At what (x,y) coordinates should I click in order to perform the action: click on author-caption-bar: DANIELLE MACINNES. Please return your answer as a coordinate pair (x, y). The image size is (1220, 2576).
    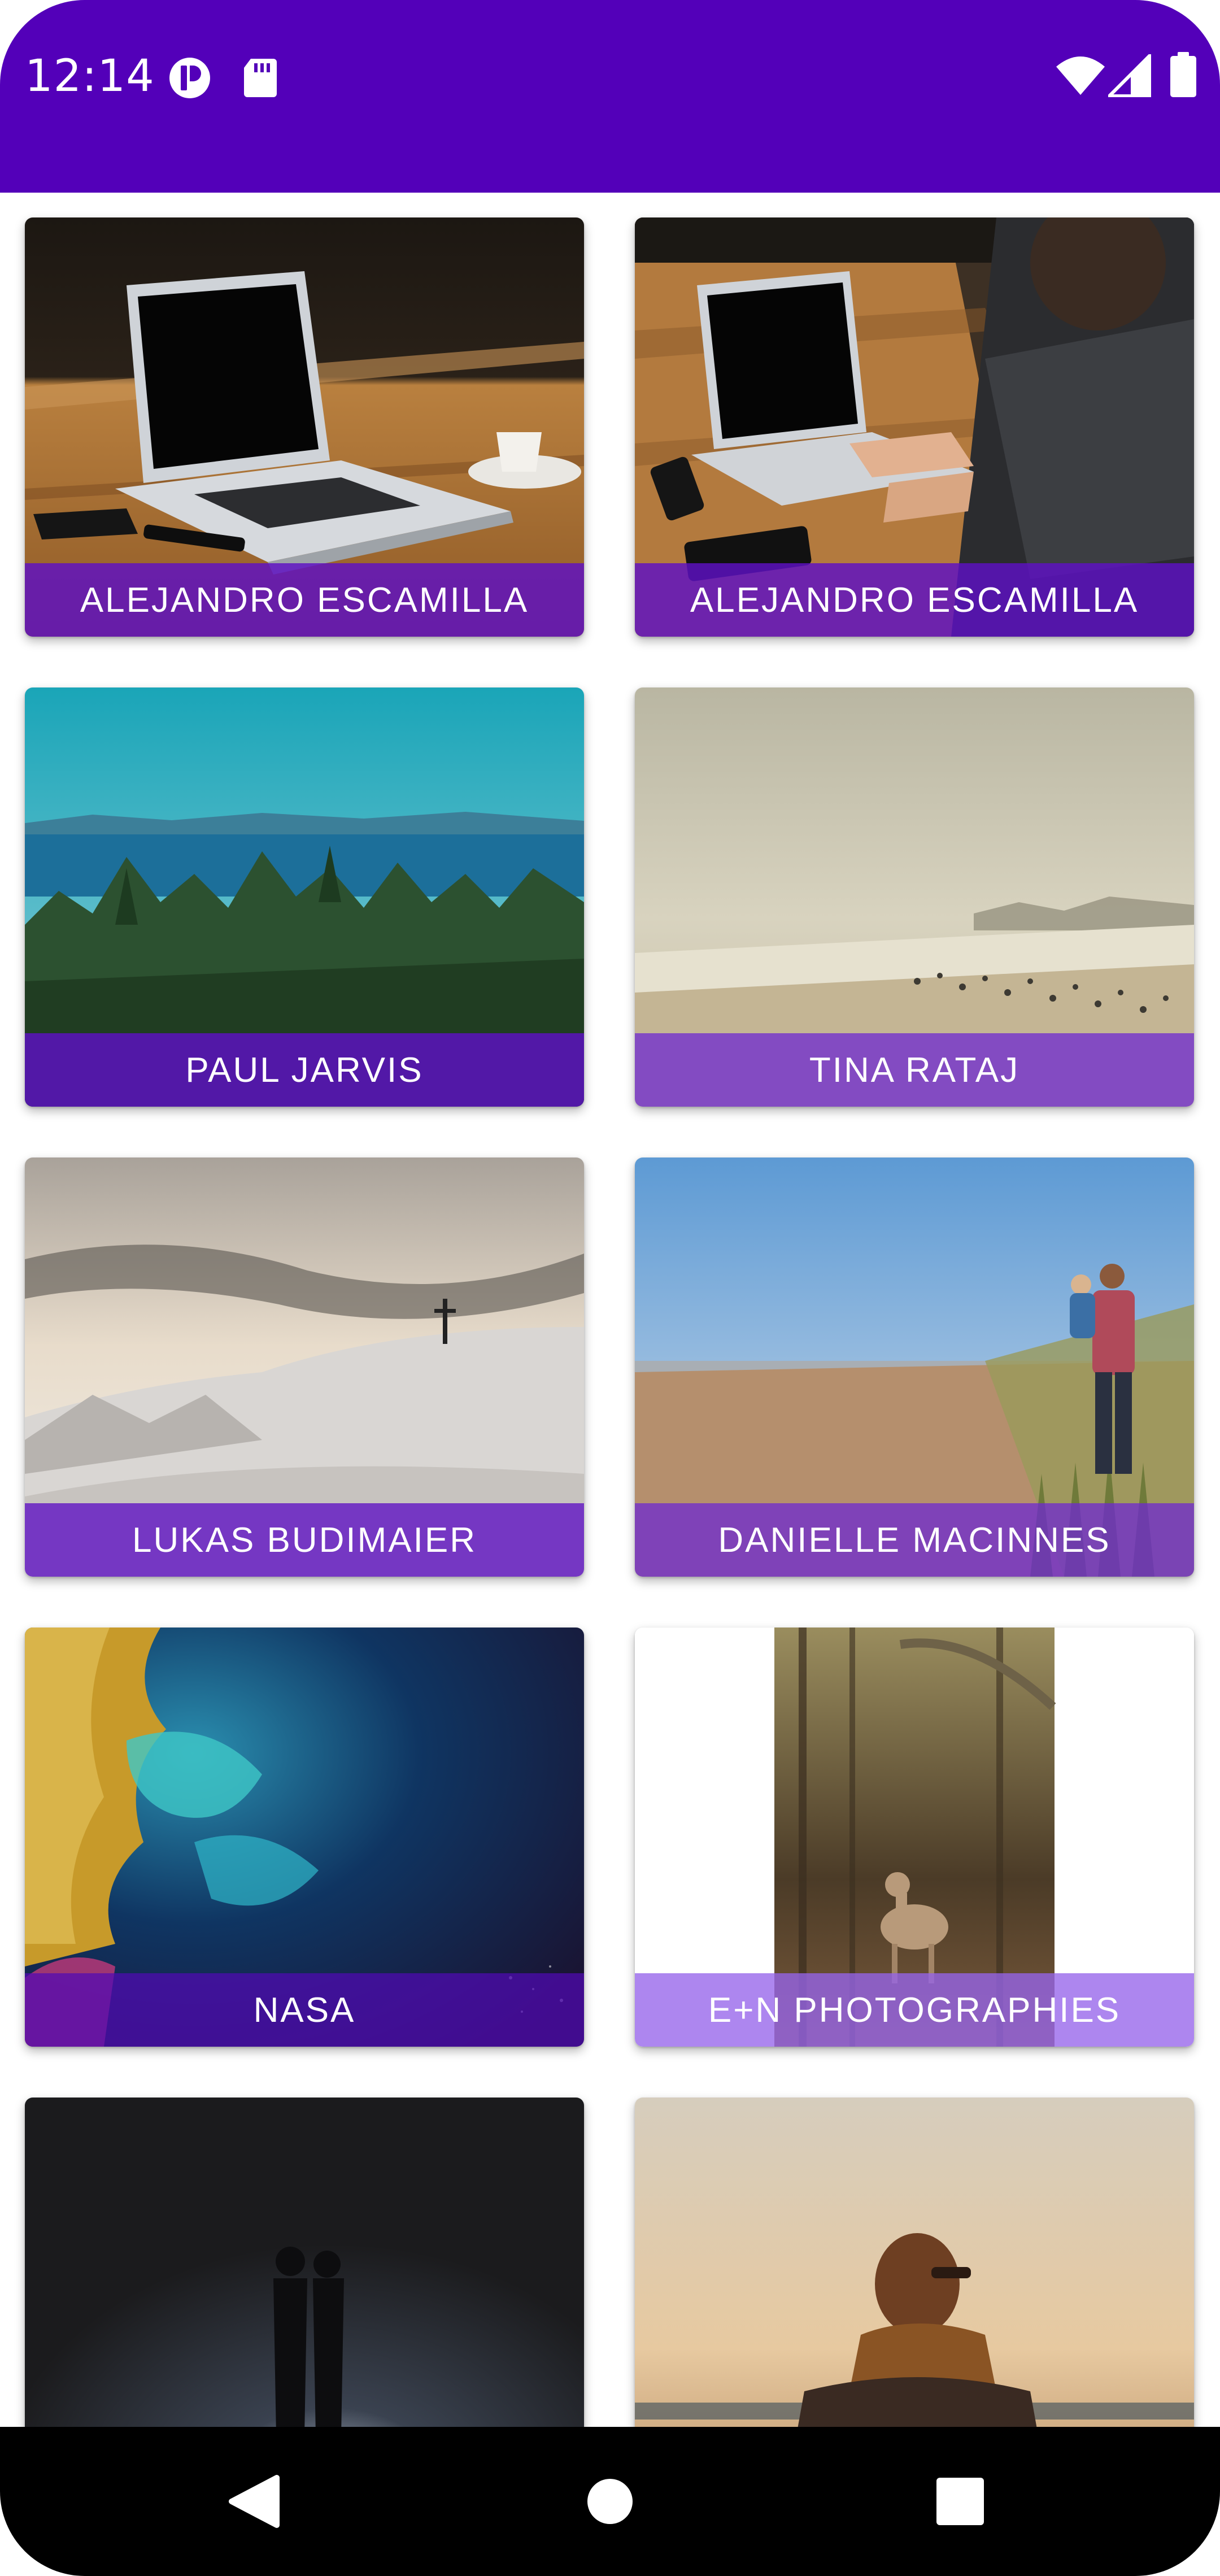
    Looking at the image, I should click on (914, 1540).